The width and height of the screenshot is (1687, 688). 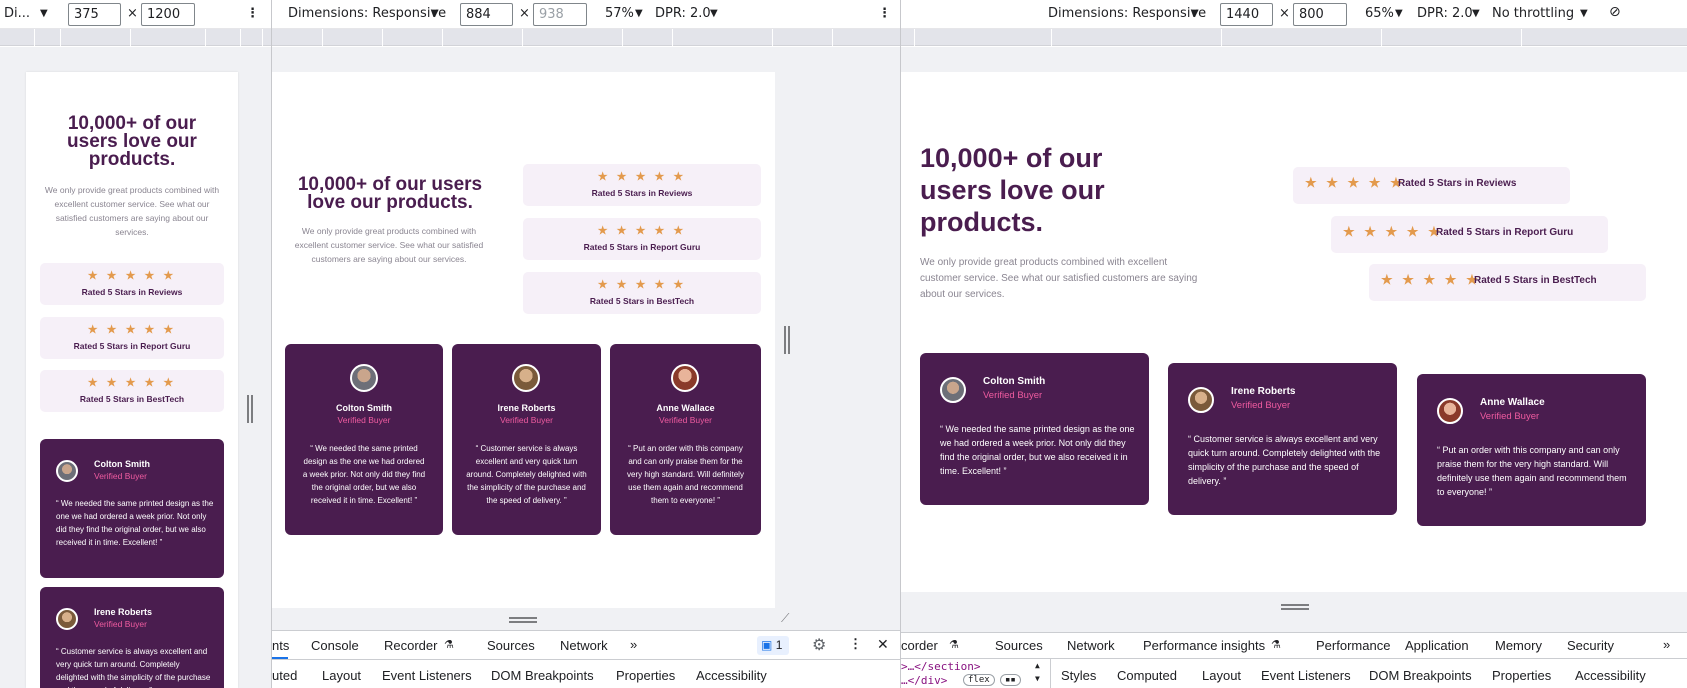 What do you see at coordinates (1437, 645) in the screenshot?
I see `tab-application: Application` at bounding box center [1437, 645].